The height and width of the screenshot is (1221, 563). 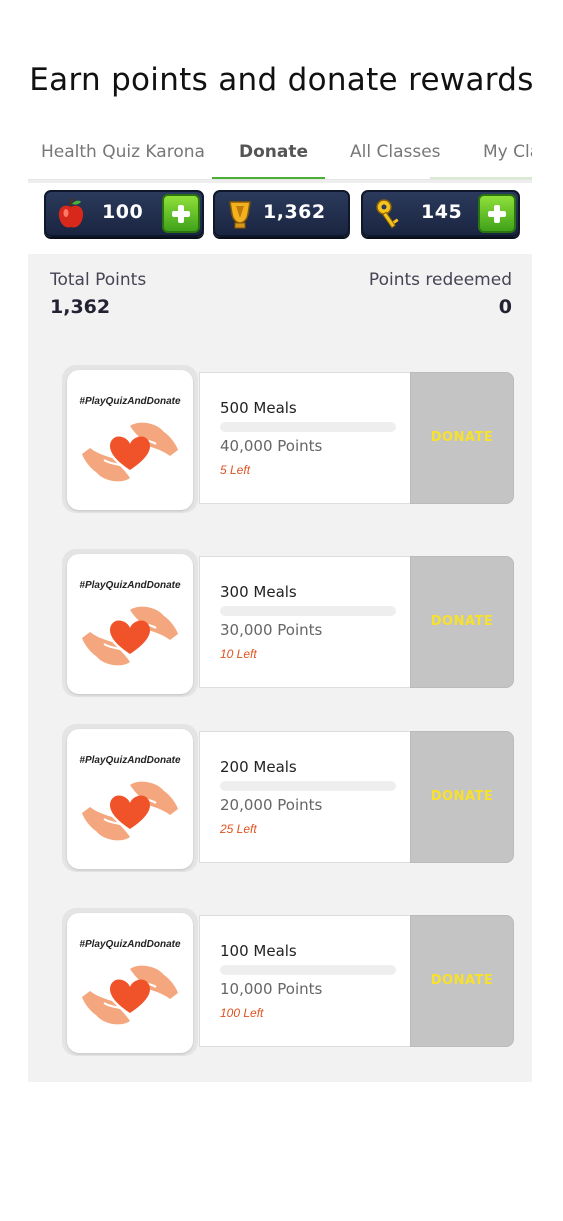 I want to click on reward-points-cost: 30,000 Points, so click(x=271, y=630).